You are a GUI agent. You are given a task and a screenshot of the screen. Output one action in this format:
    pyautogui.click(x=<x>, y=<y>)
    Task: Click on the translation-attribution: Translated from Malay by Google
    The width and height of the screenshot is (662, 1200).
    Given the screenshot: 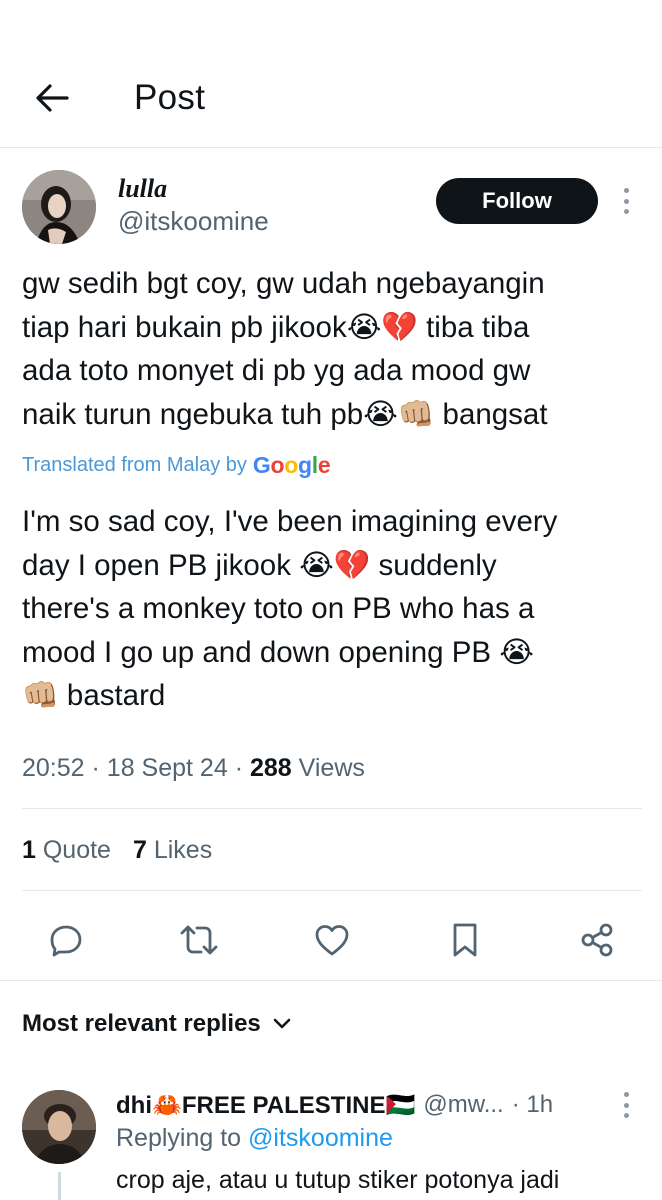 What is the action you would take?
    pyautogui.click(x=176, y=465)
    